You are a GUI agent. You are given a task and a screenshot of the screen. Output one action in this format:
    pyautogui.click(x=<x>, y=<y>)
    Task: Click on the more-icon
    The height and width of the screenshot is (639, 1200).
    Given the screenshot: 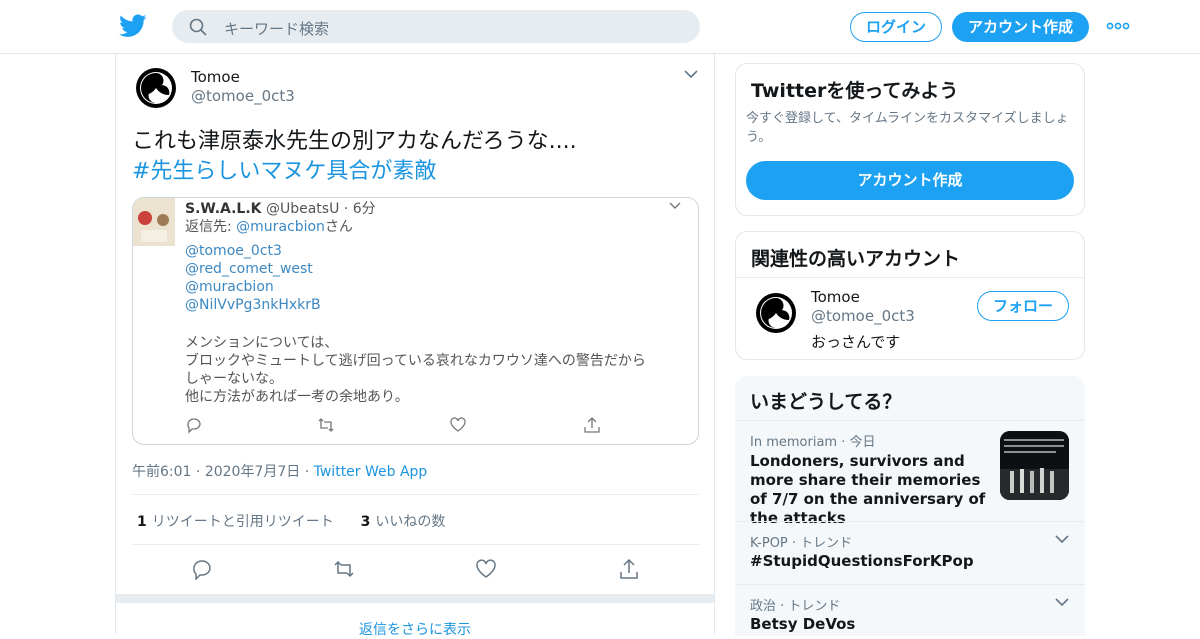 What is the action you would take?
    pyautogui.click(x=1118, y=26)
    